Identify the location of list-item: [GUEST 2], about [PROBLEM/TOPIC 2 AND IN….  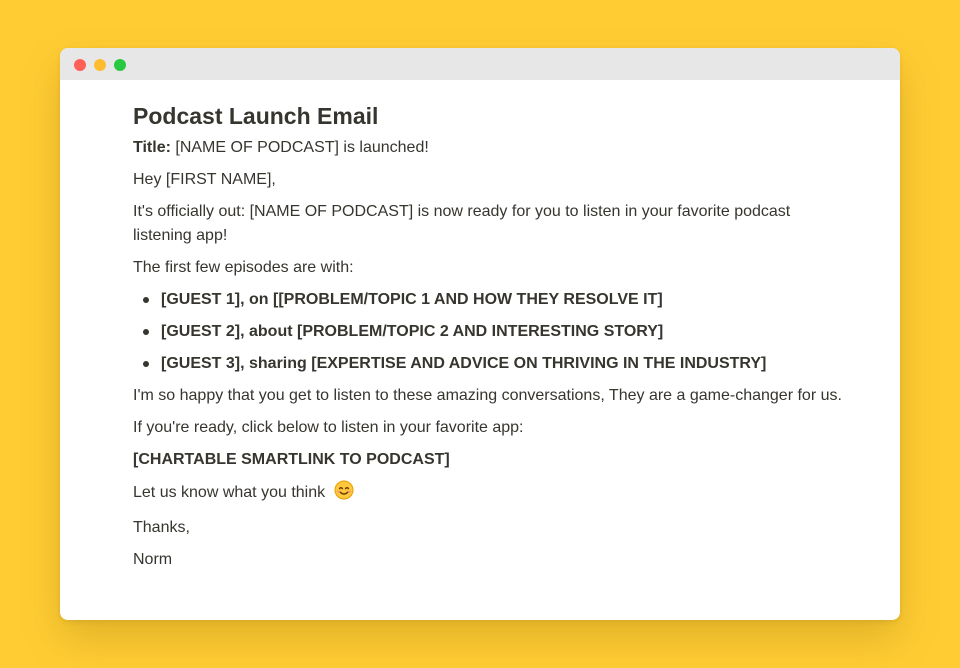
(489, 332).